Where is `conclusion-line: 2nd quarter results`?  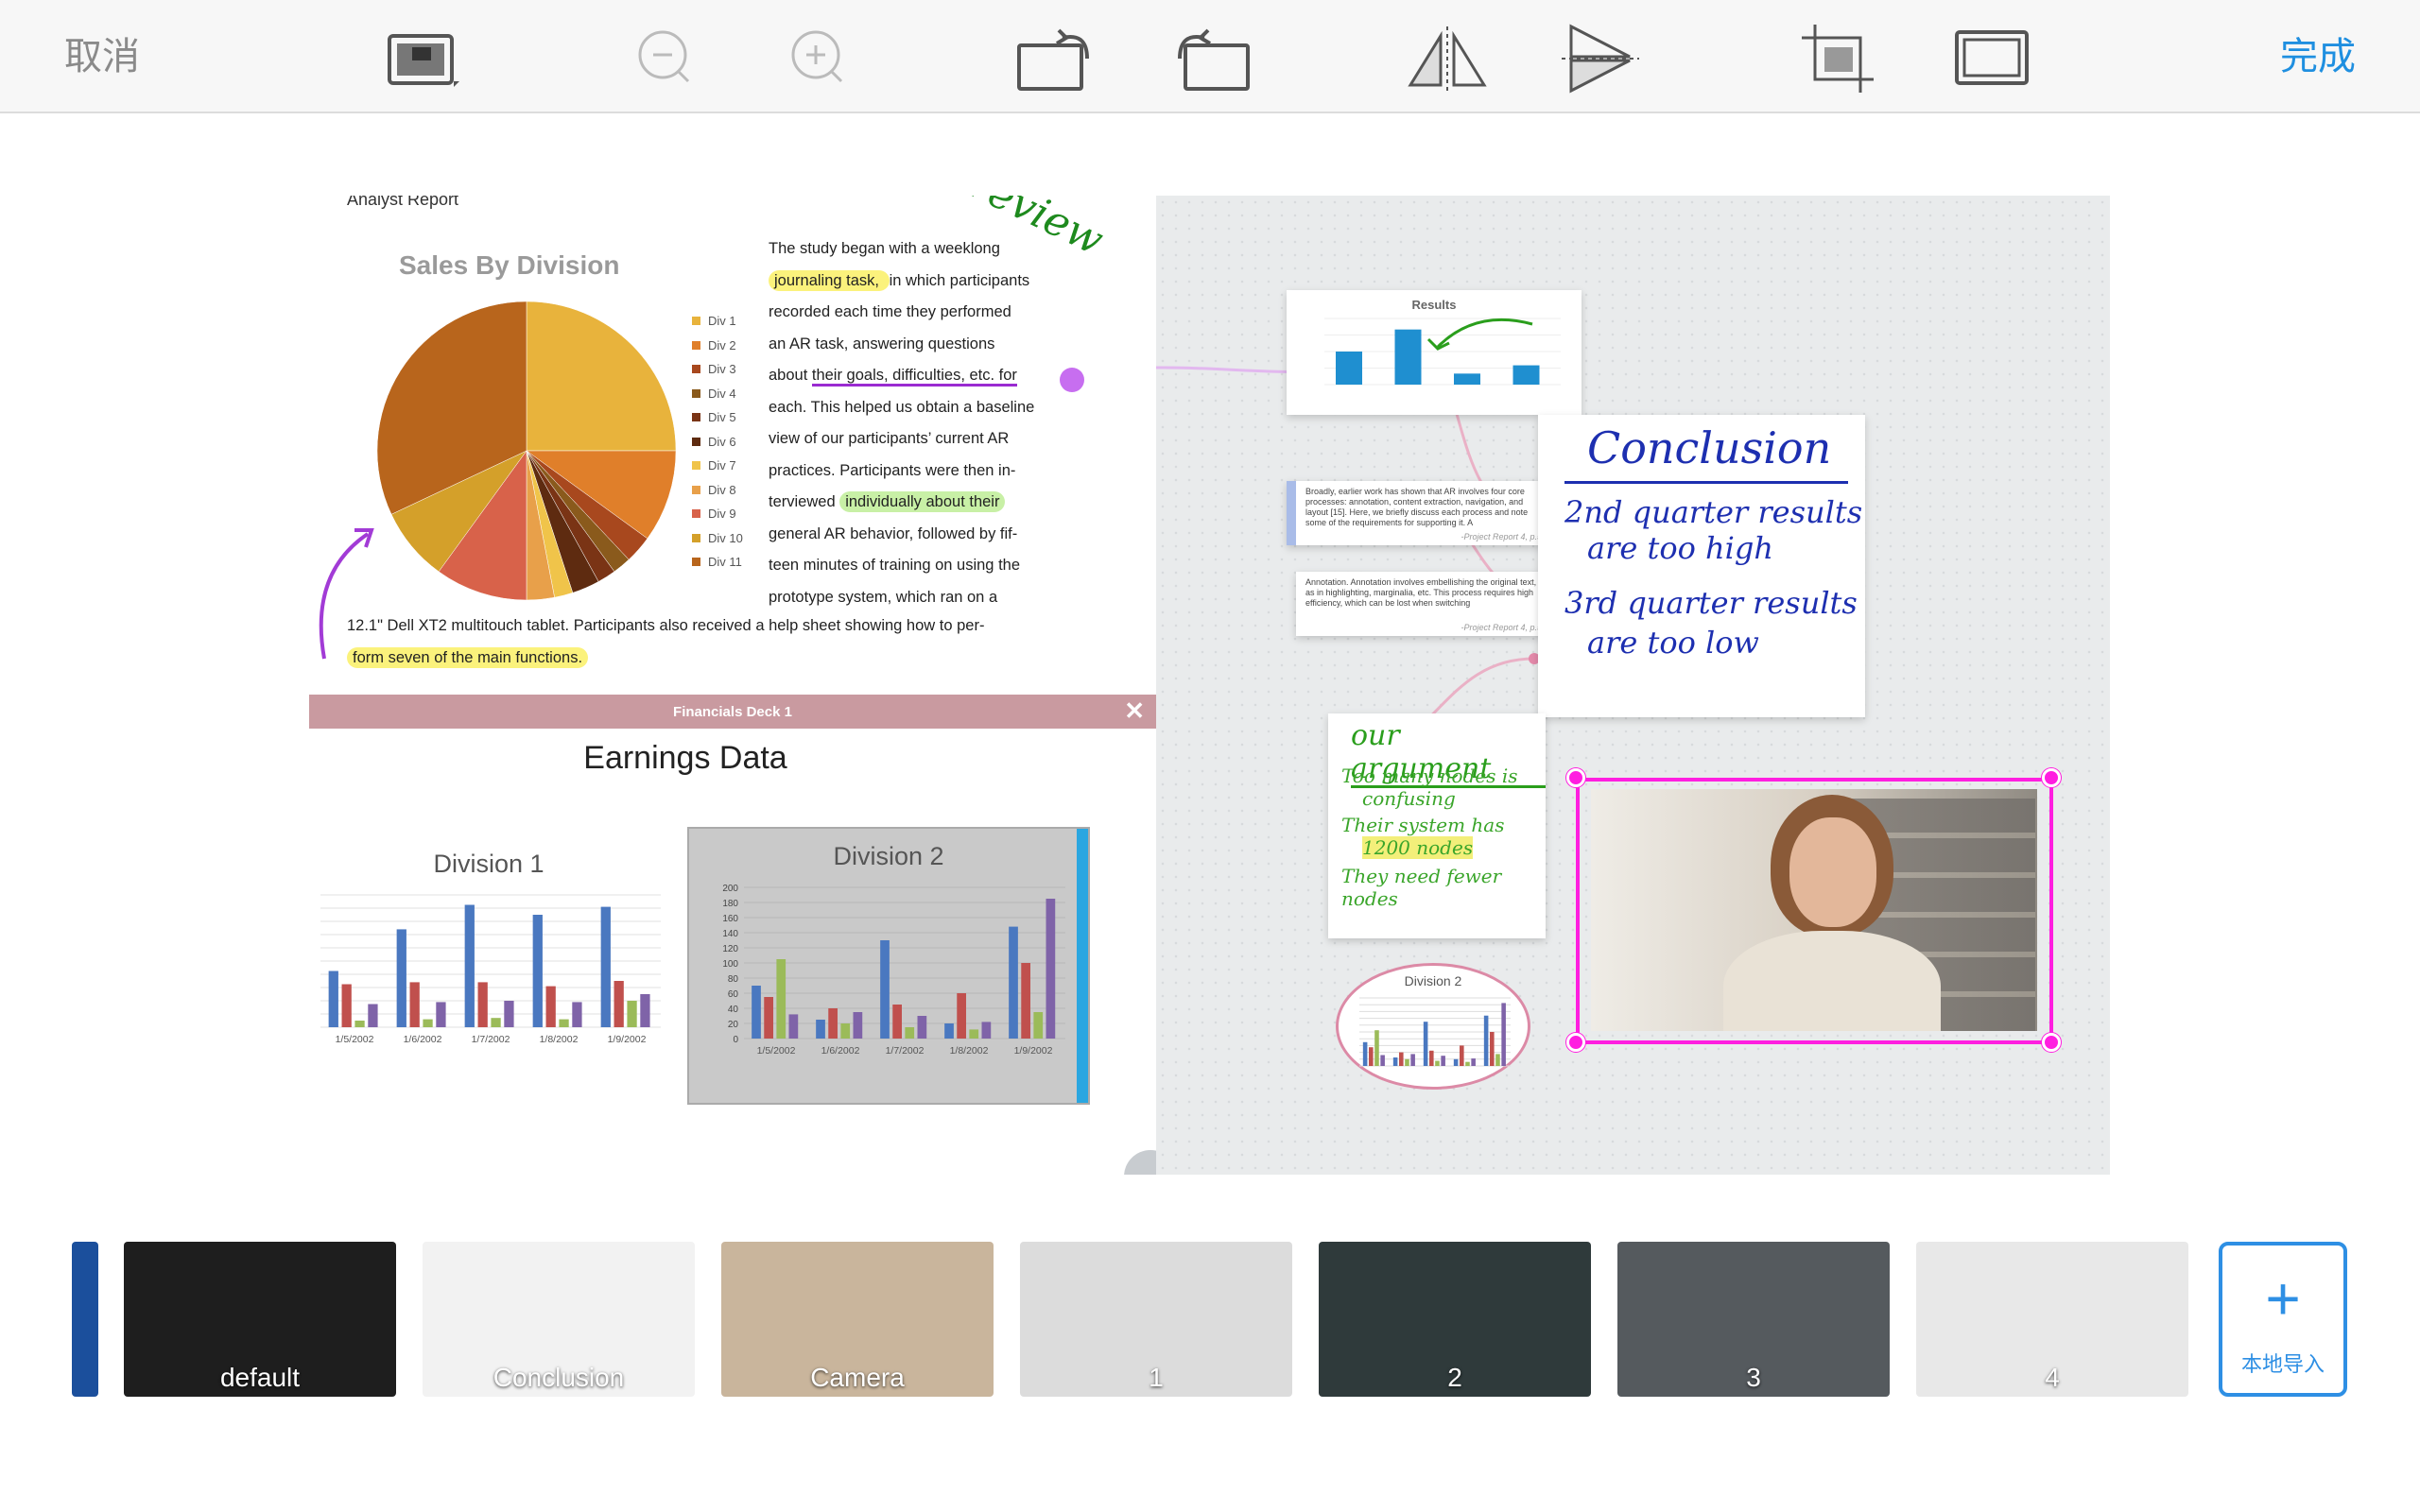 conclusion-line: 2nd quarter results is located at coordinates (1713, 512).